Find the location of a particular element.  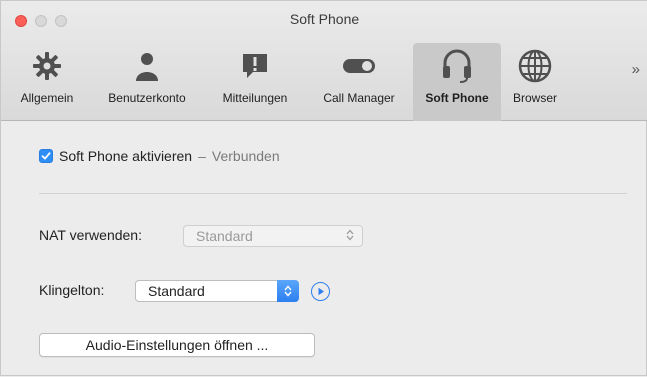

window-title: Soft Phone is located at coordinates (324, 19).